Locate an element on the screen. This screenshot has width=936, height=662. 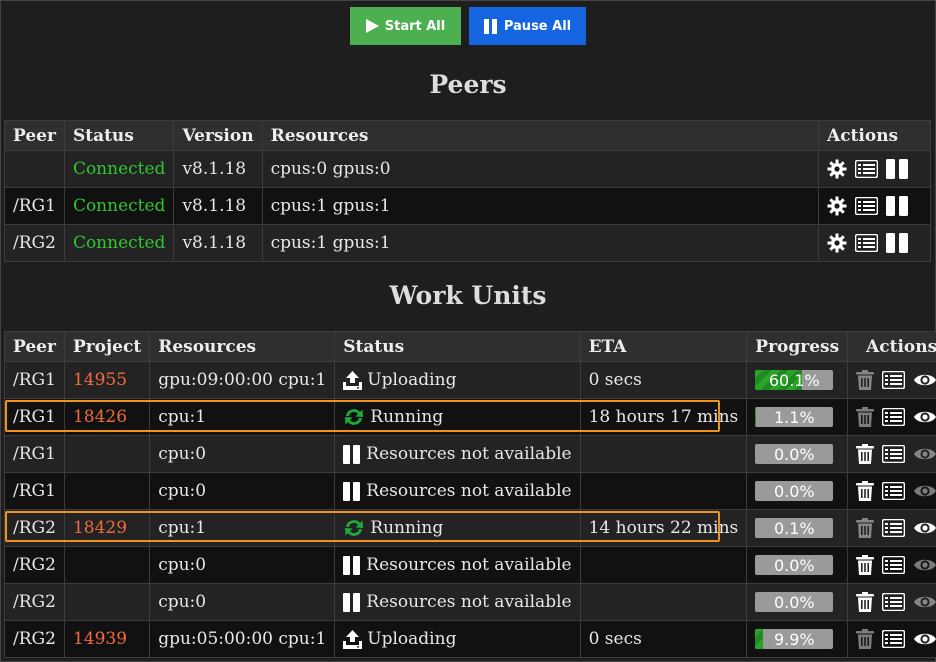
progress-label: 1.1% is located at coordinates (794, 417).